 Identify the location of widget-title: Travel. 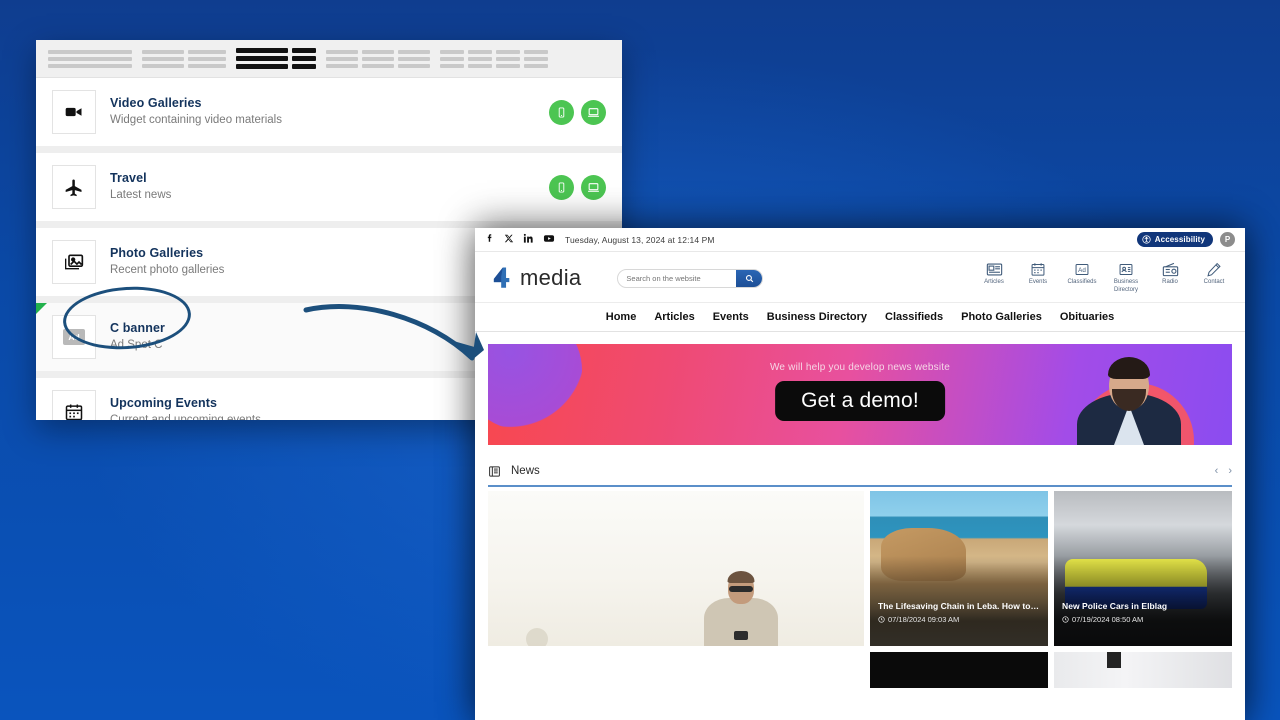
(128, 178).